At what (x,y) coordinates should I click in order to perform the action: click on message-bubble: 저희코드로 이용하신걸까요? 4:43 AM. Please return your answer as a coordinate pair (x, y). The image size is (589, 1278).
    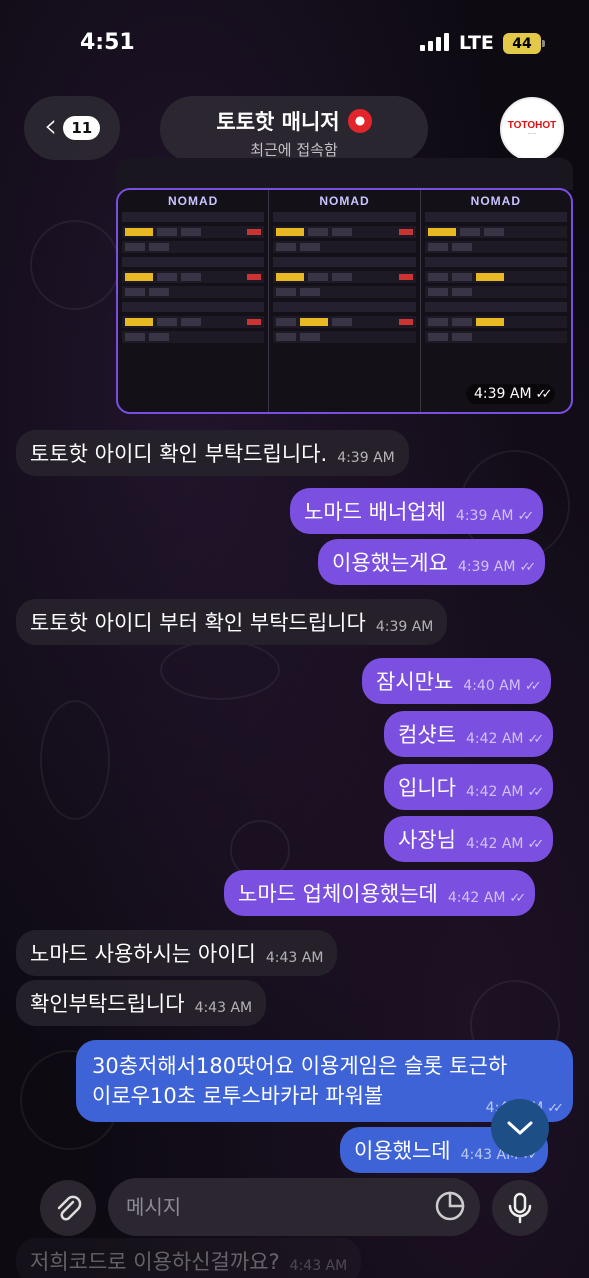
    Looking at the image, I should click on (189, 1258).